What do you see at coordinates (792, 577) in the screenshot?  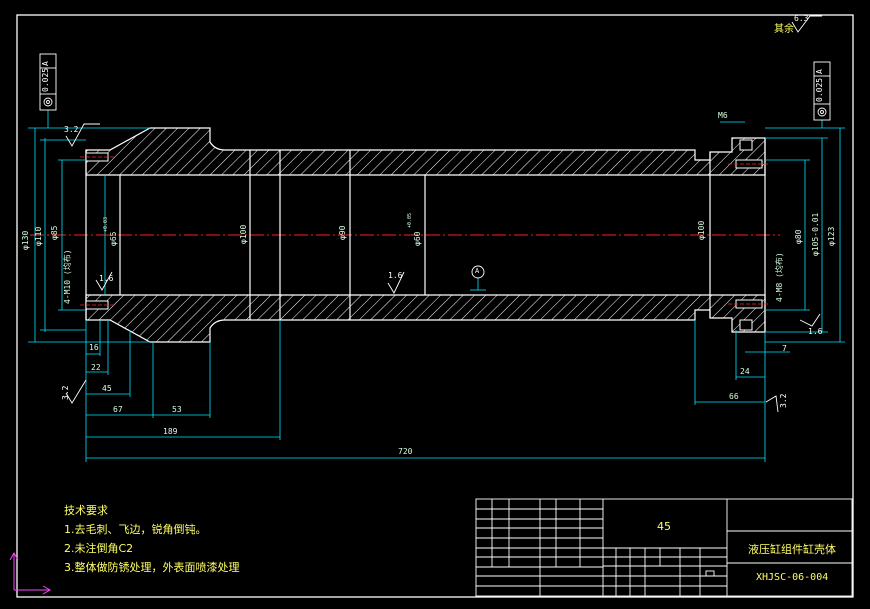 I see `drawing-number: XHJSC-06-004` at bounding box center [792, 577].